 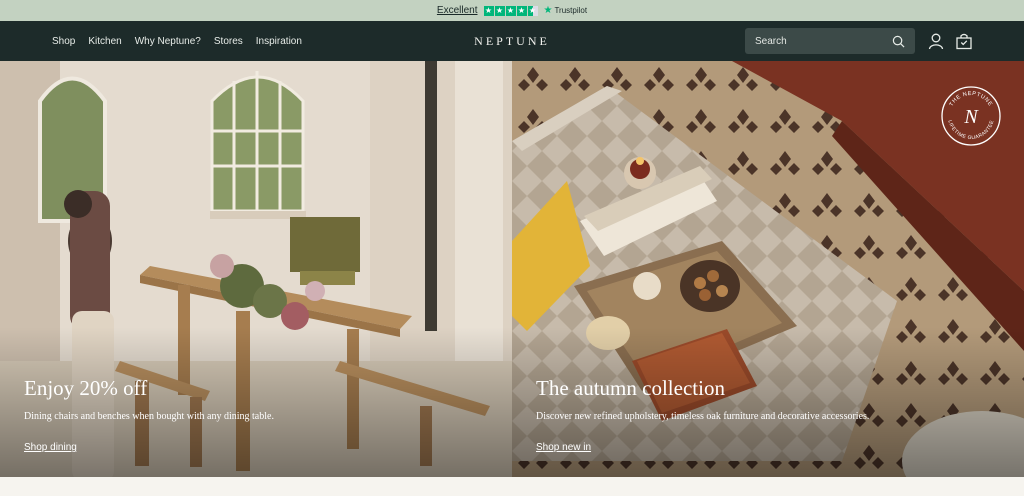 I want to click on search-box, so click(x=830, y=41).